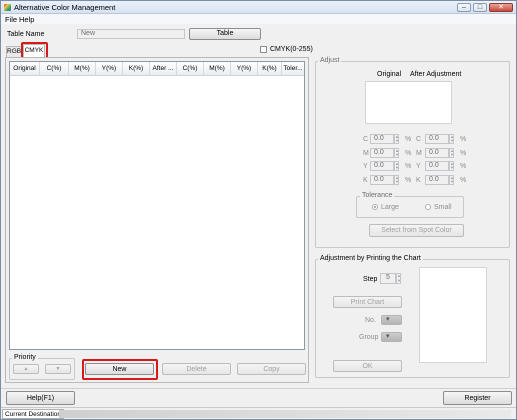 The width and height of the screenshot is (517, 420). What do you see at coordinates (365, 166) in the screenshot?
I see `y-label: Y` at bounding box center [365, 166].